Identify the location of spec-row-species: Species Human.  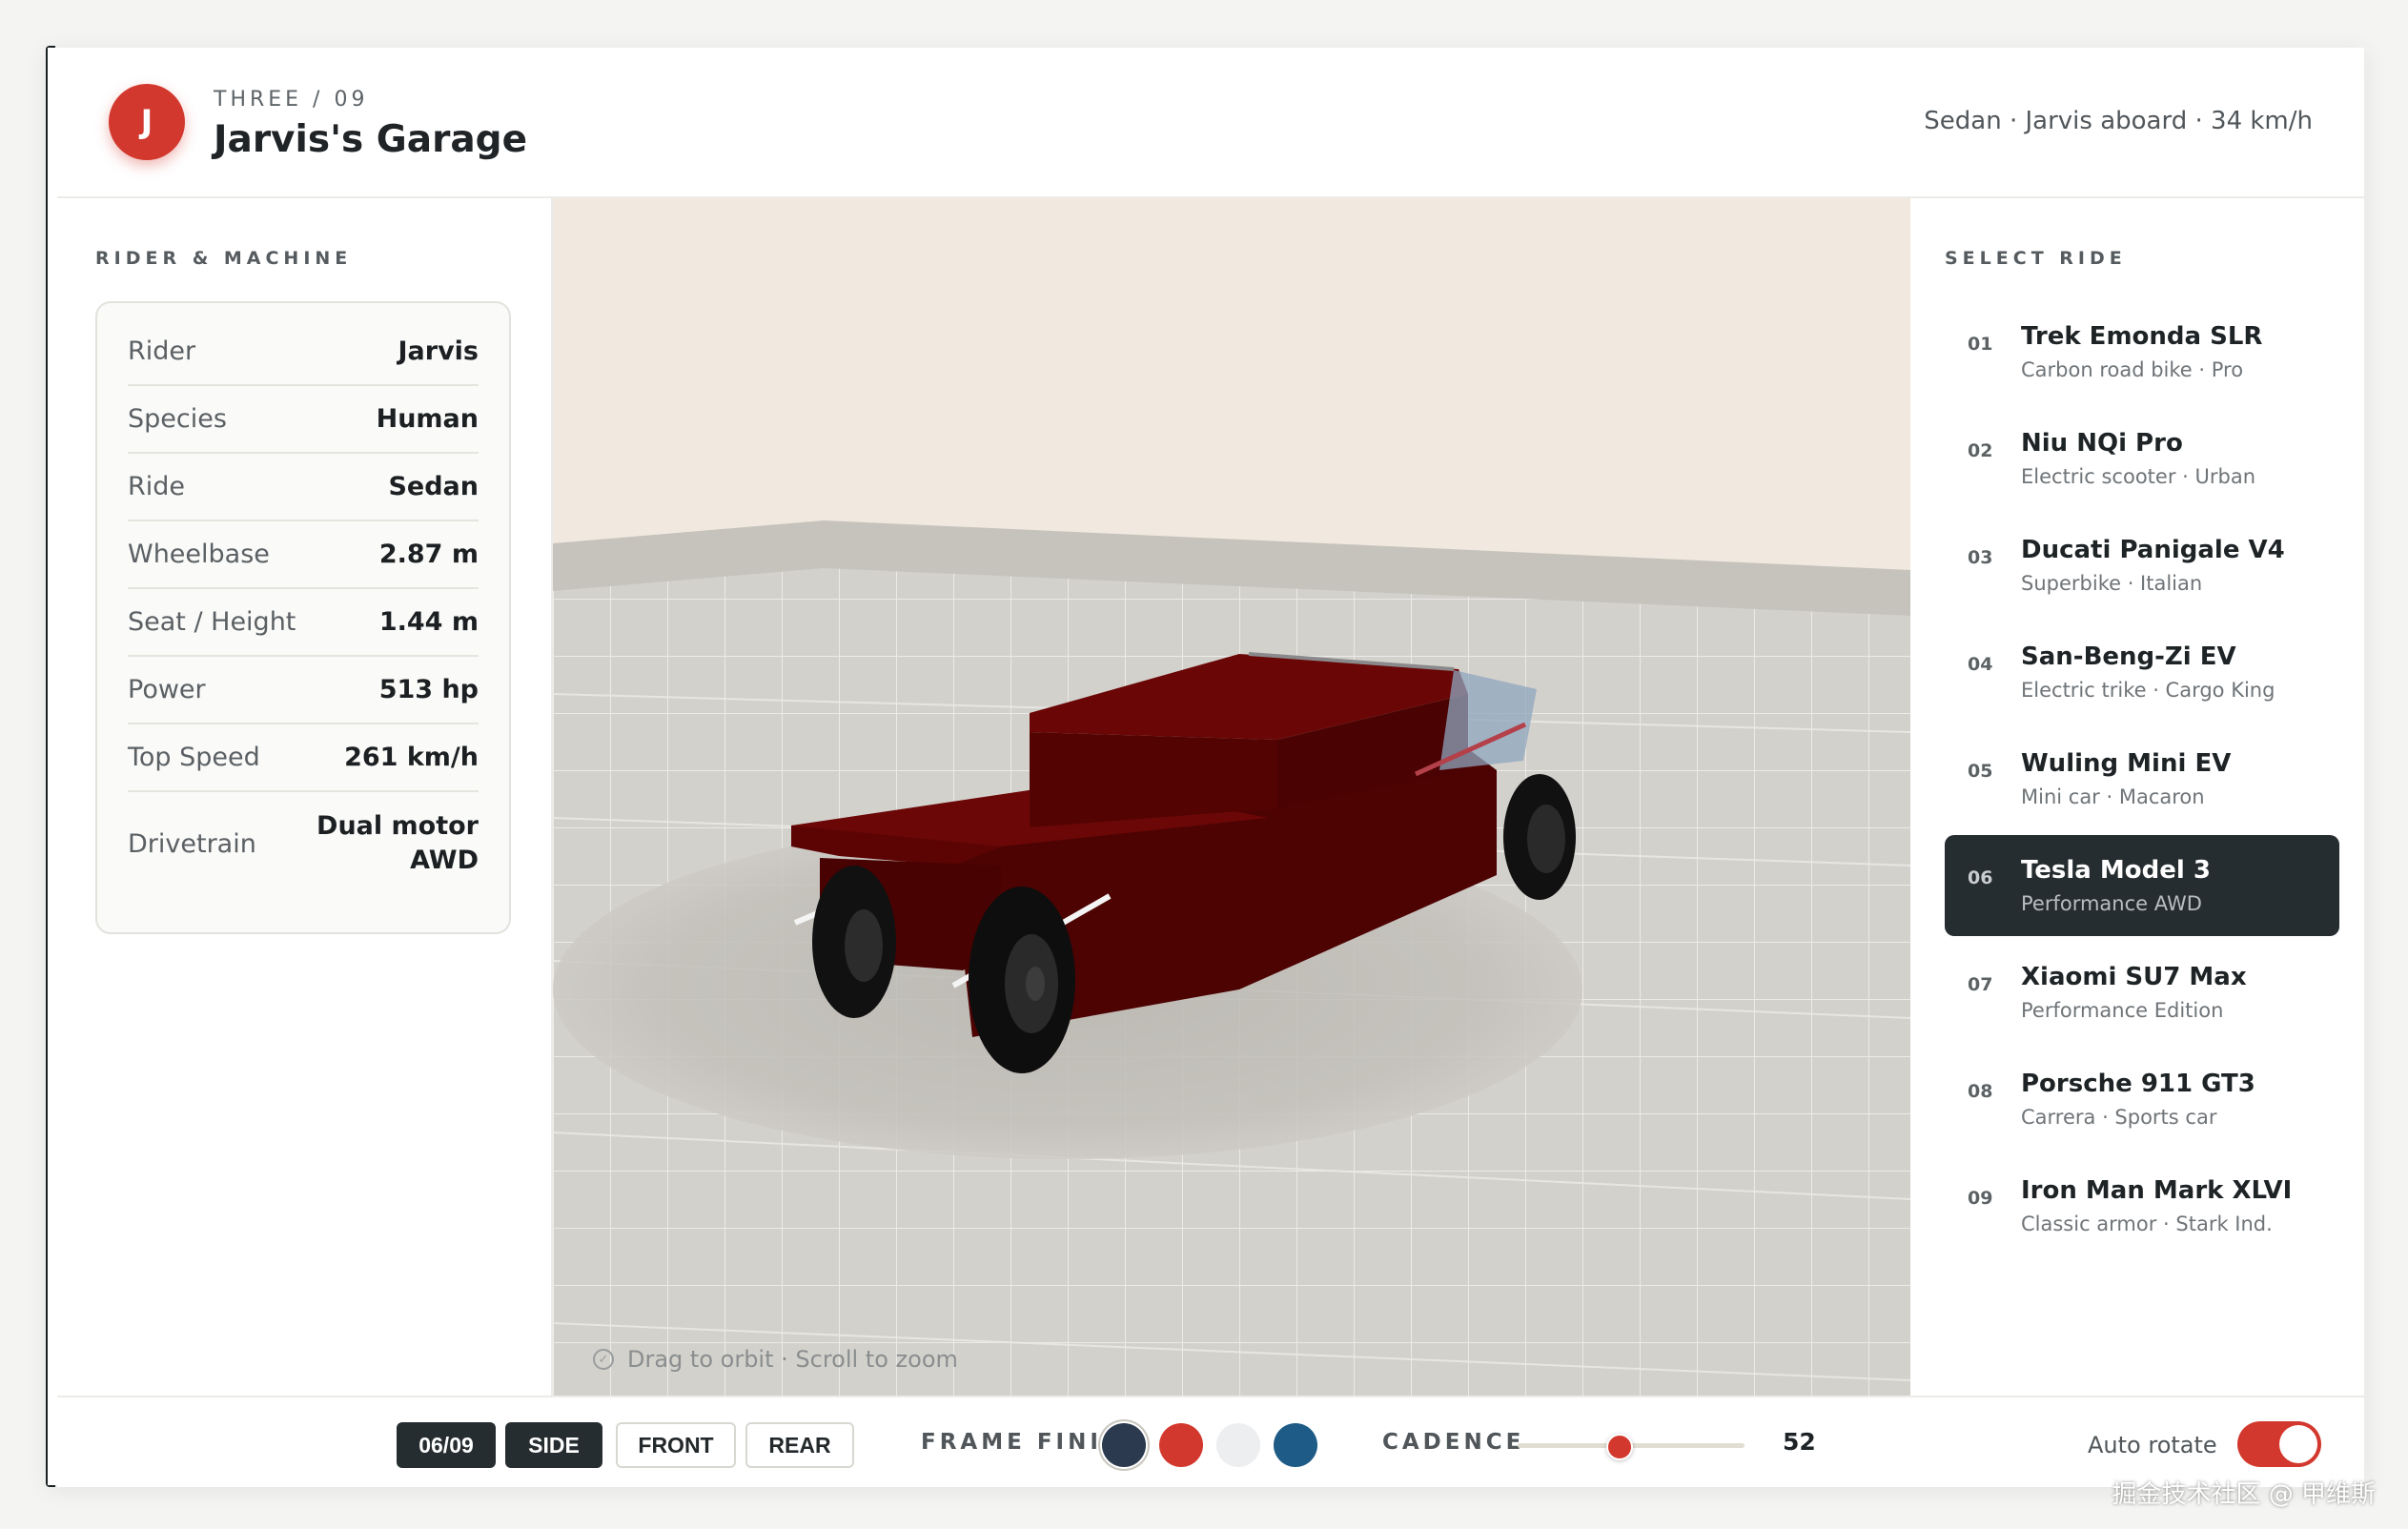
(303, 420).